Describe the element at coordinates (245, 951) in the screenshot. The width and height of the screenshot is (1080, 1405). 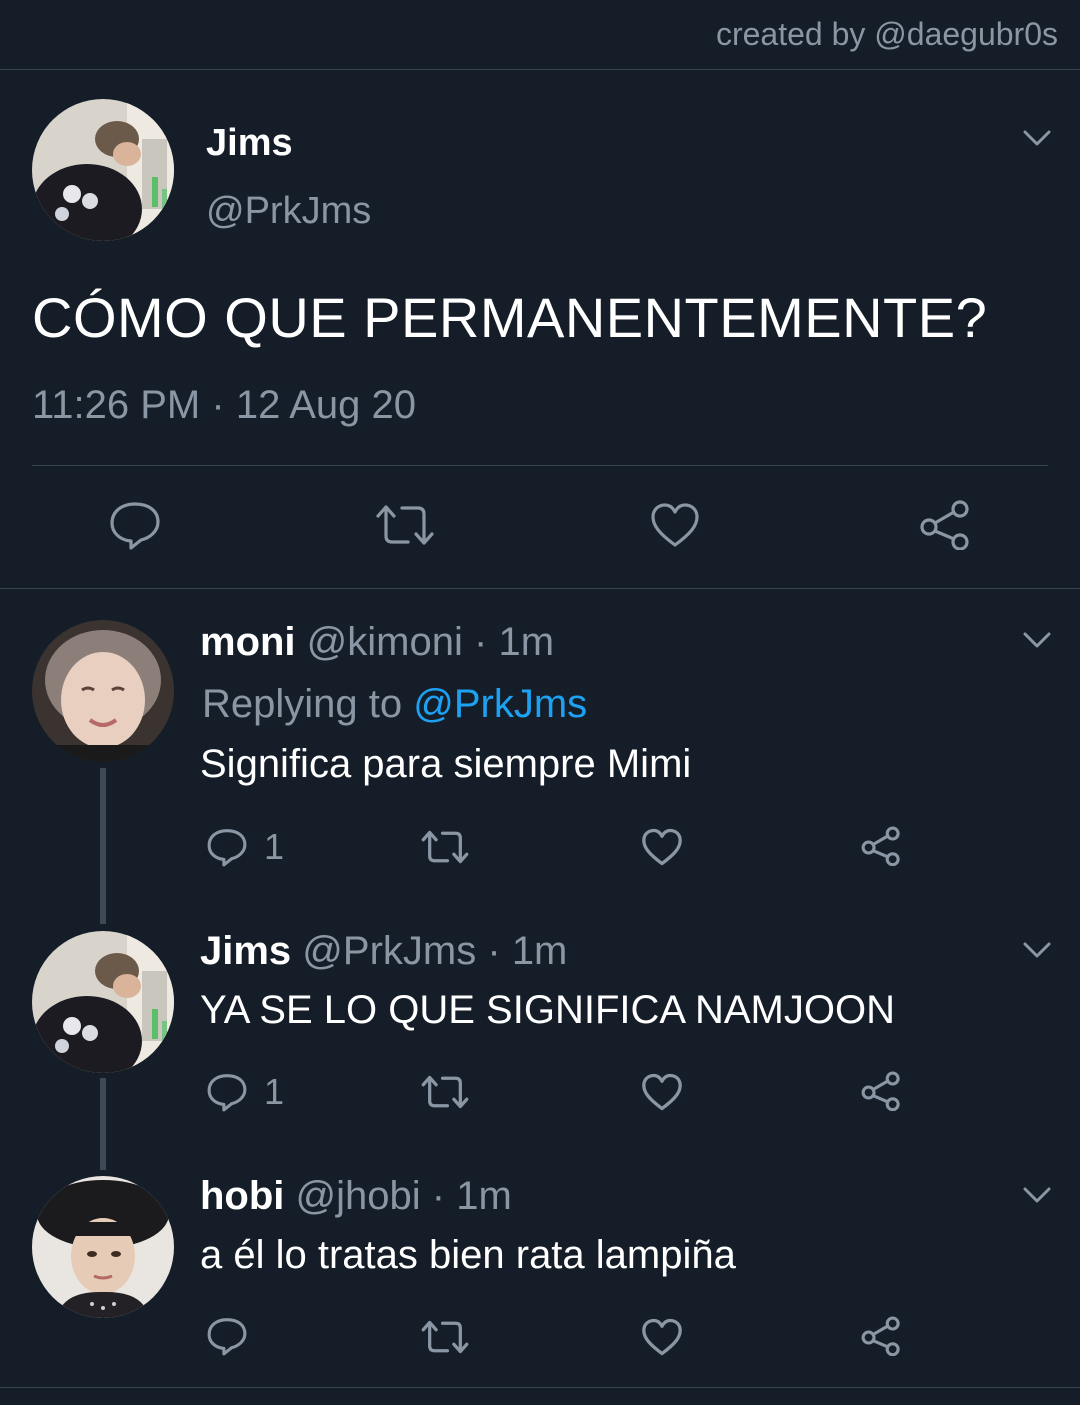
I see `reply-author-name: Jims` at that location.